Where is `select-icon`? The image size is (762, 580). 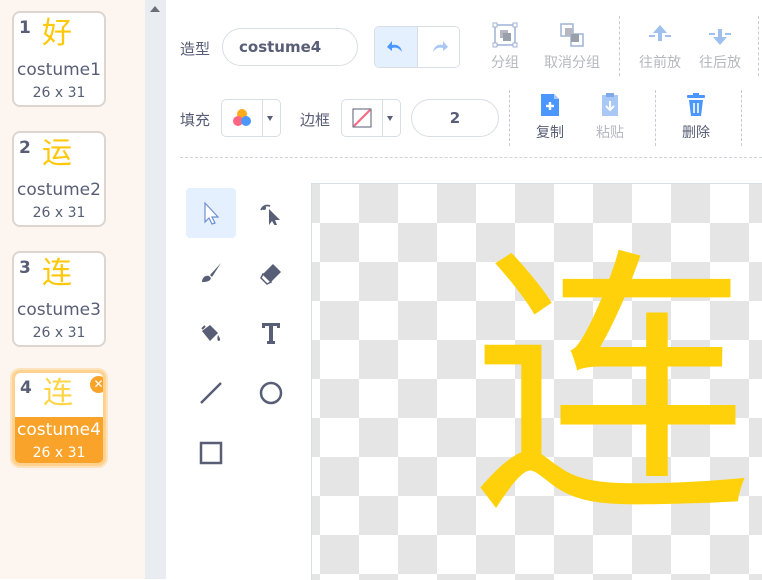 select-icon is located at coordinates (212, 213).